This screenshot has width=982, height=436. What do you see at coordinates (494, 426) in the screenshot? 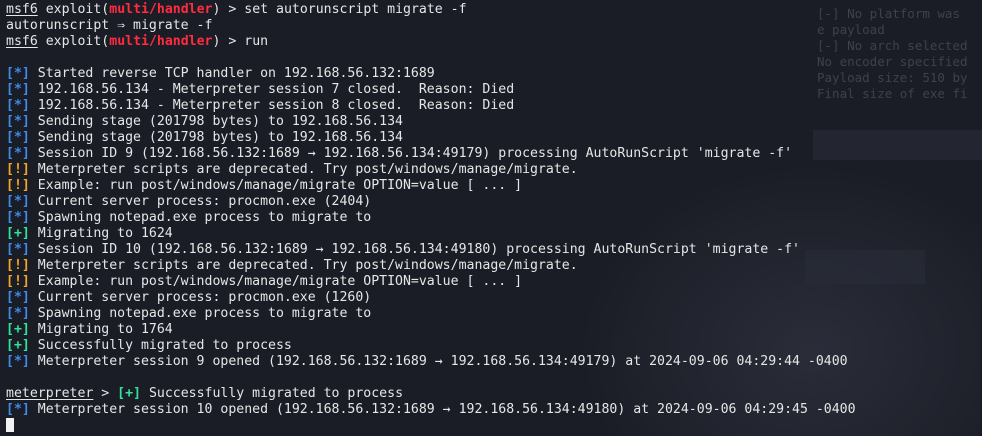
I see `input-line` at bounding box center [494, 426].